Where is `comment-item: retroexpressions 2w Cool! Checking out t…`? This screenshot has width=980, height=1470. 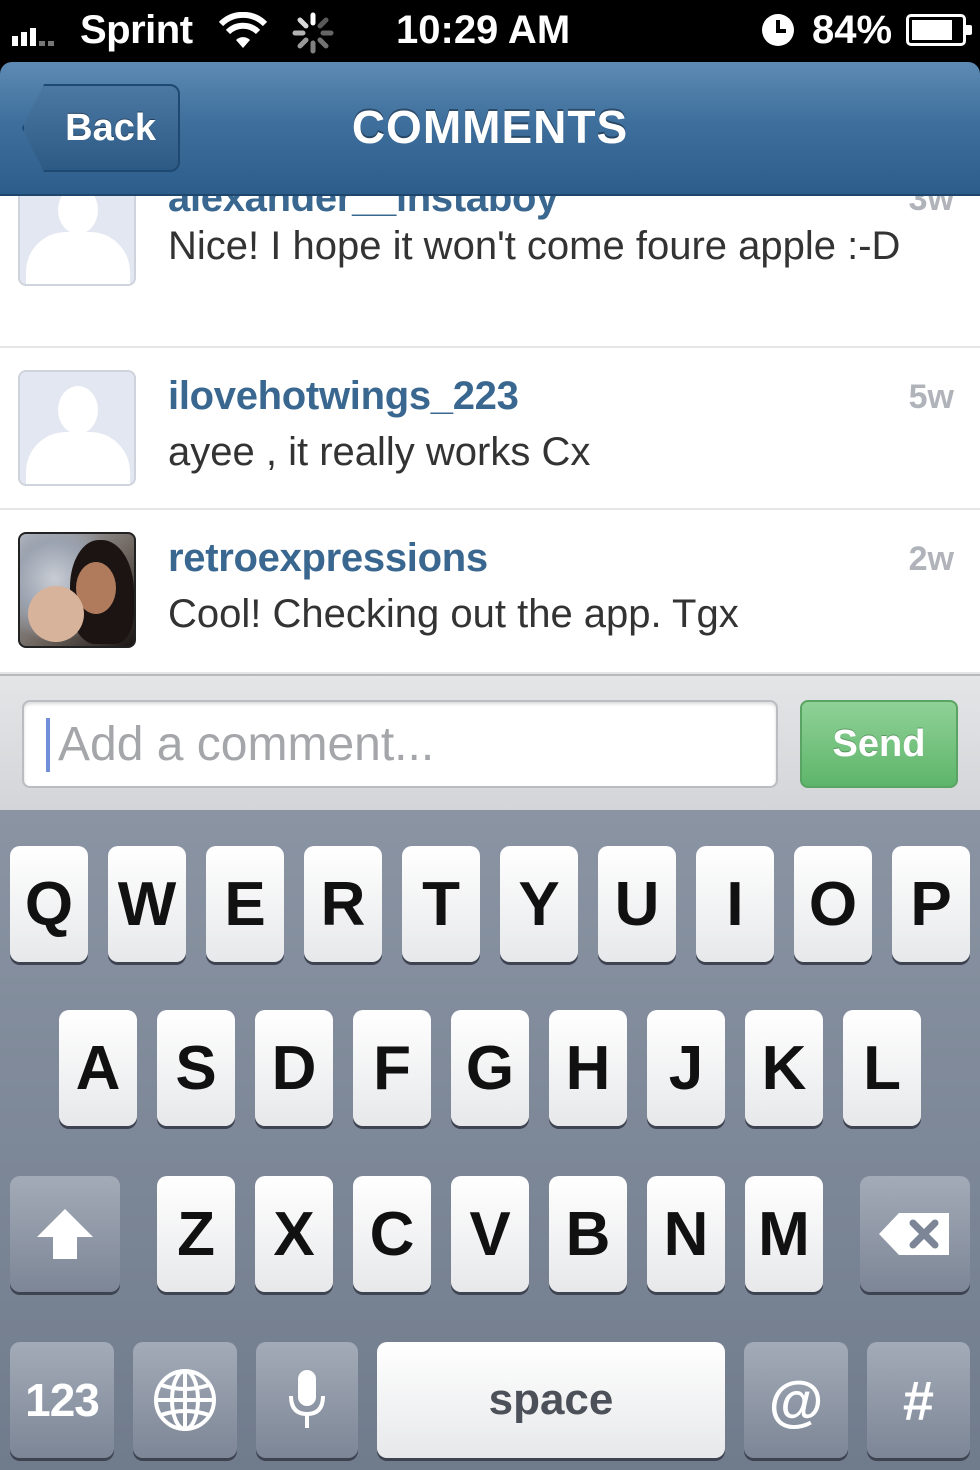
comment-item: retroexpressions 2w Cool! Checking out t… is located at coordinates (490, 592).